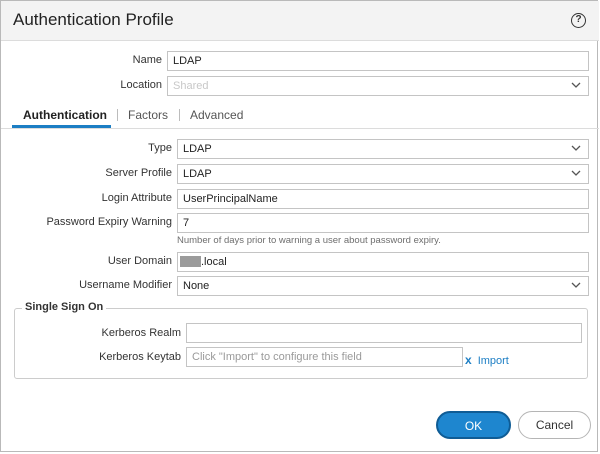 The width and height of the screenshot is (600, 454). I want to click on location-select: Shared, so click(378, 86).